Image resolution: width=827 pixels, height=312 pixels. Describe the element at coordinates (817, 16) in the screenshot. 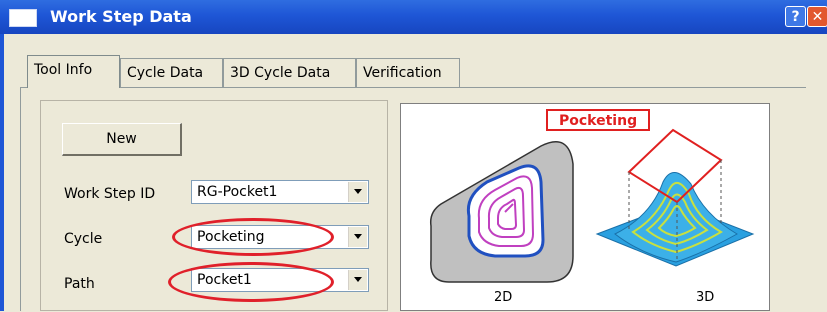

I see `close-button: ✕` at that location.